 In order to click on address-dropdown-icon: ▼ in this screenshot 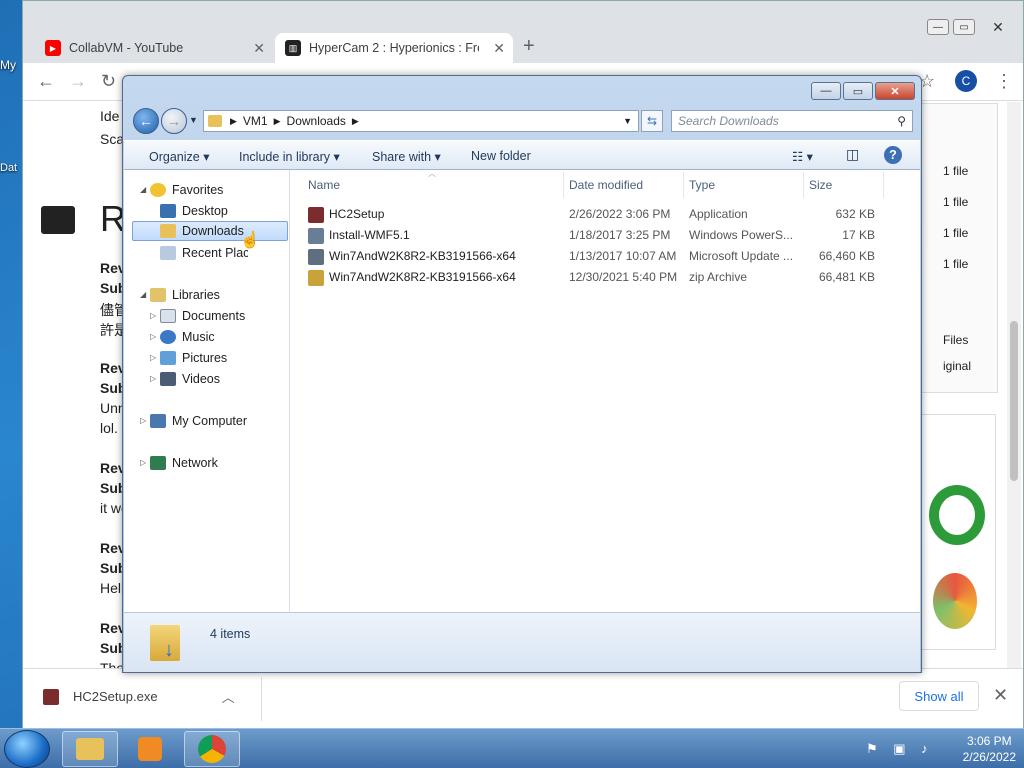, I will do `click(627, 121)`.